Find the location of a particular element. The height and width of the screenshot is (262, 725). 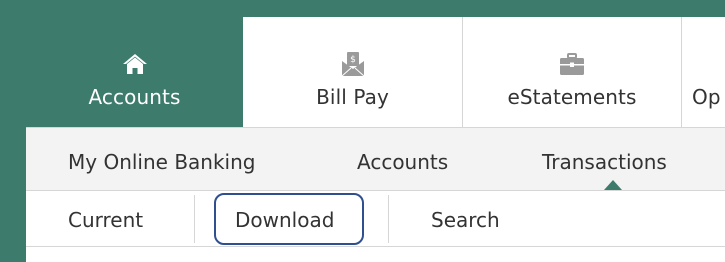

nav-tile-accounts: Accounts is located at coordinates (134, 72).